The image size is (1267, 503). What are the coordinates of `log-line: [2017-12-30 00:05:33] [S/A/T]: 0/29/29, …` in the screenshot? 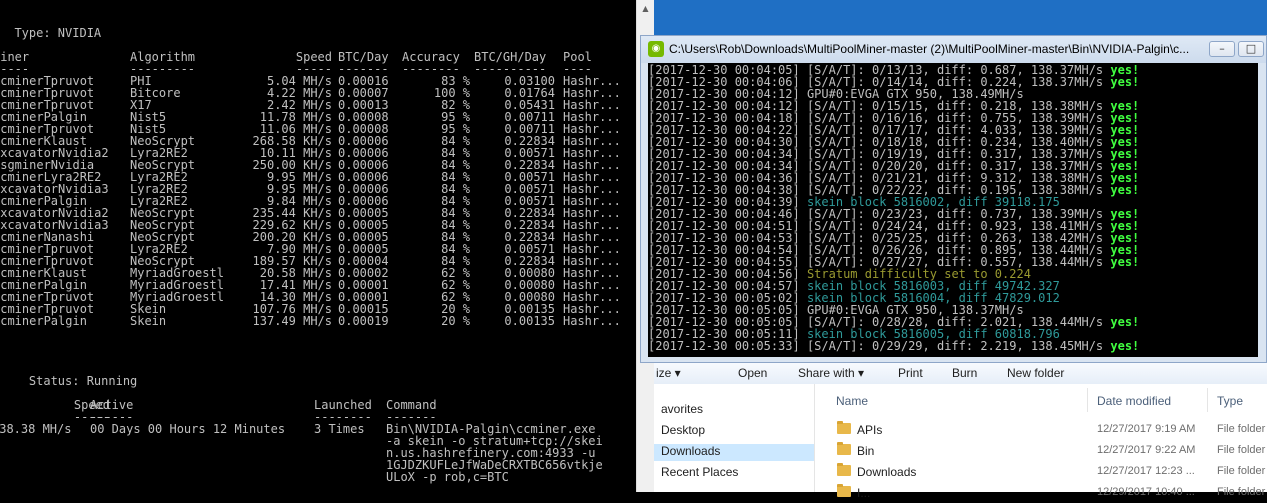 It's located at (893, 346).